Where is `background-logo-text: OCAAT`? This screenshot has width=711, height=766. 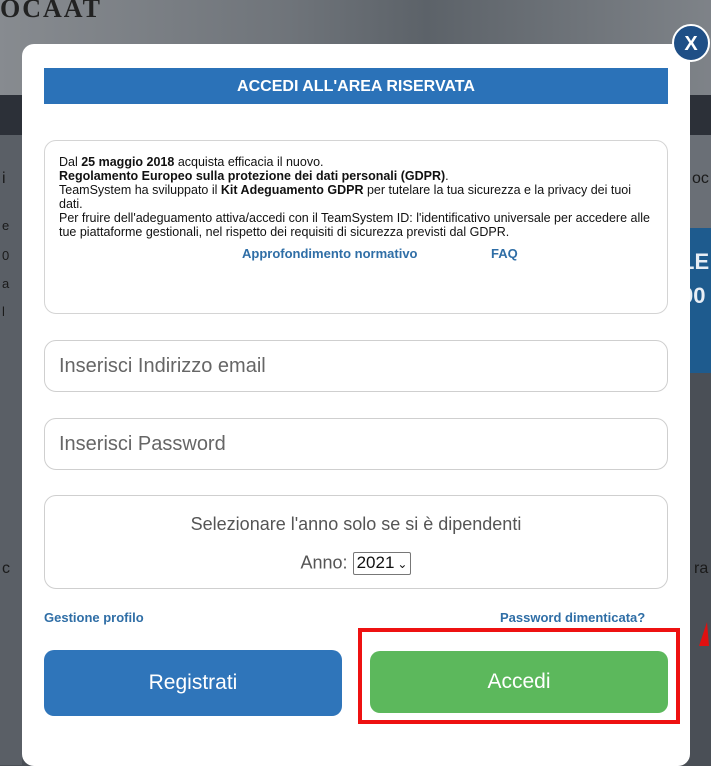
background-logo-text: OCAAT is located at coordinates (51, 11).